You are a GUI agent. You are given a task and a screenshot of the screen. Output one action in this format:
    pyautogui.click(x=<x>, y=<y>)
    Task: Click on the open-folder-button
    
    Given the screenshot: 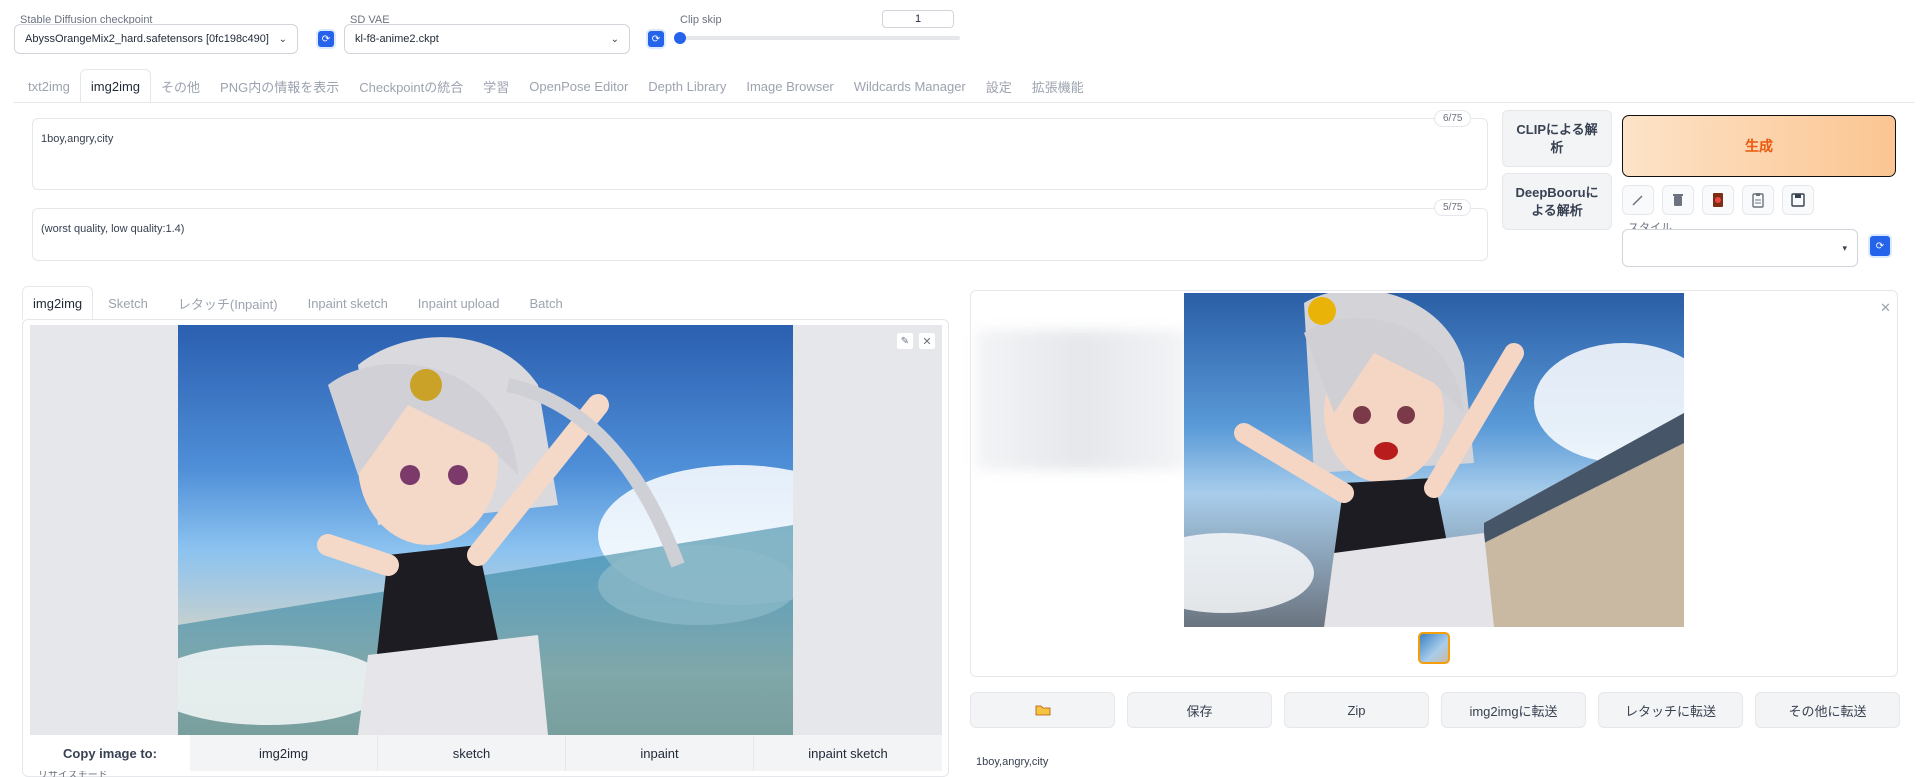 What is the action you would take?
    pyautogui.click(x=1042, y=710)
    